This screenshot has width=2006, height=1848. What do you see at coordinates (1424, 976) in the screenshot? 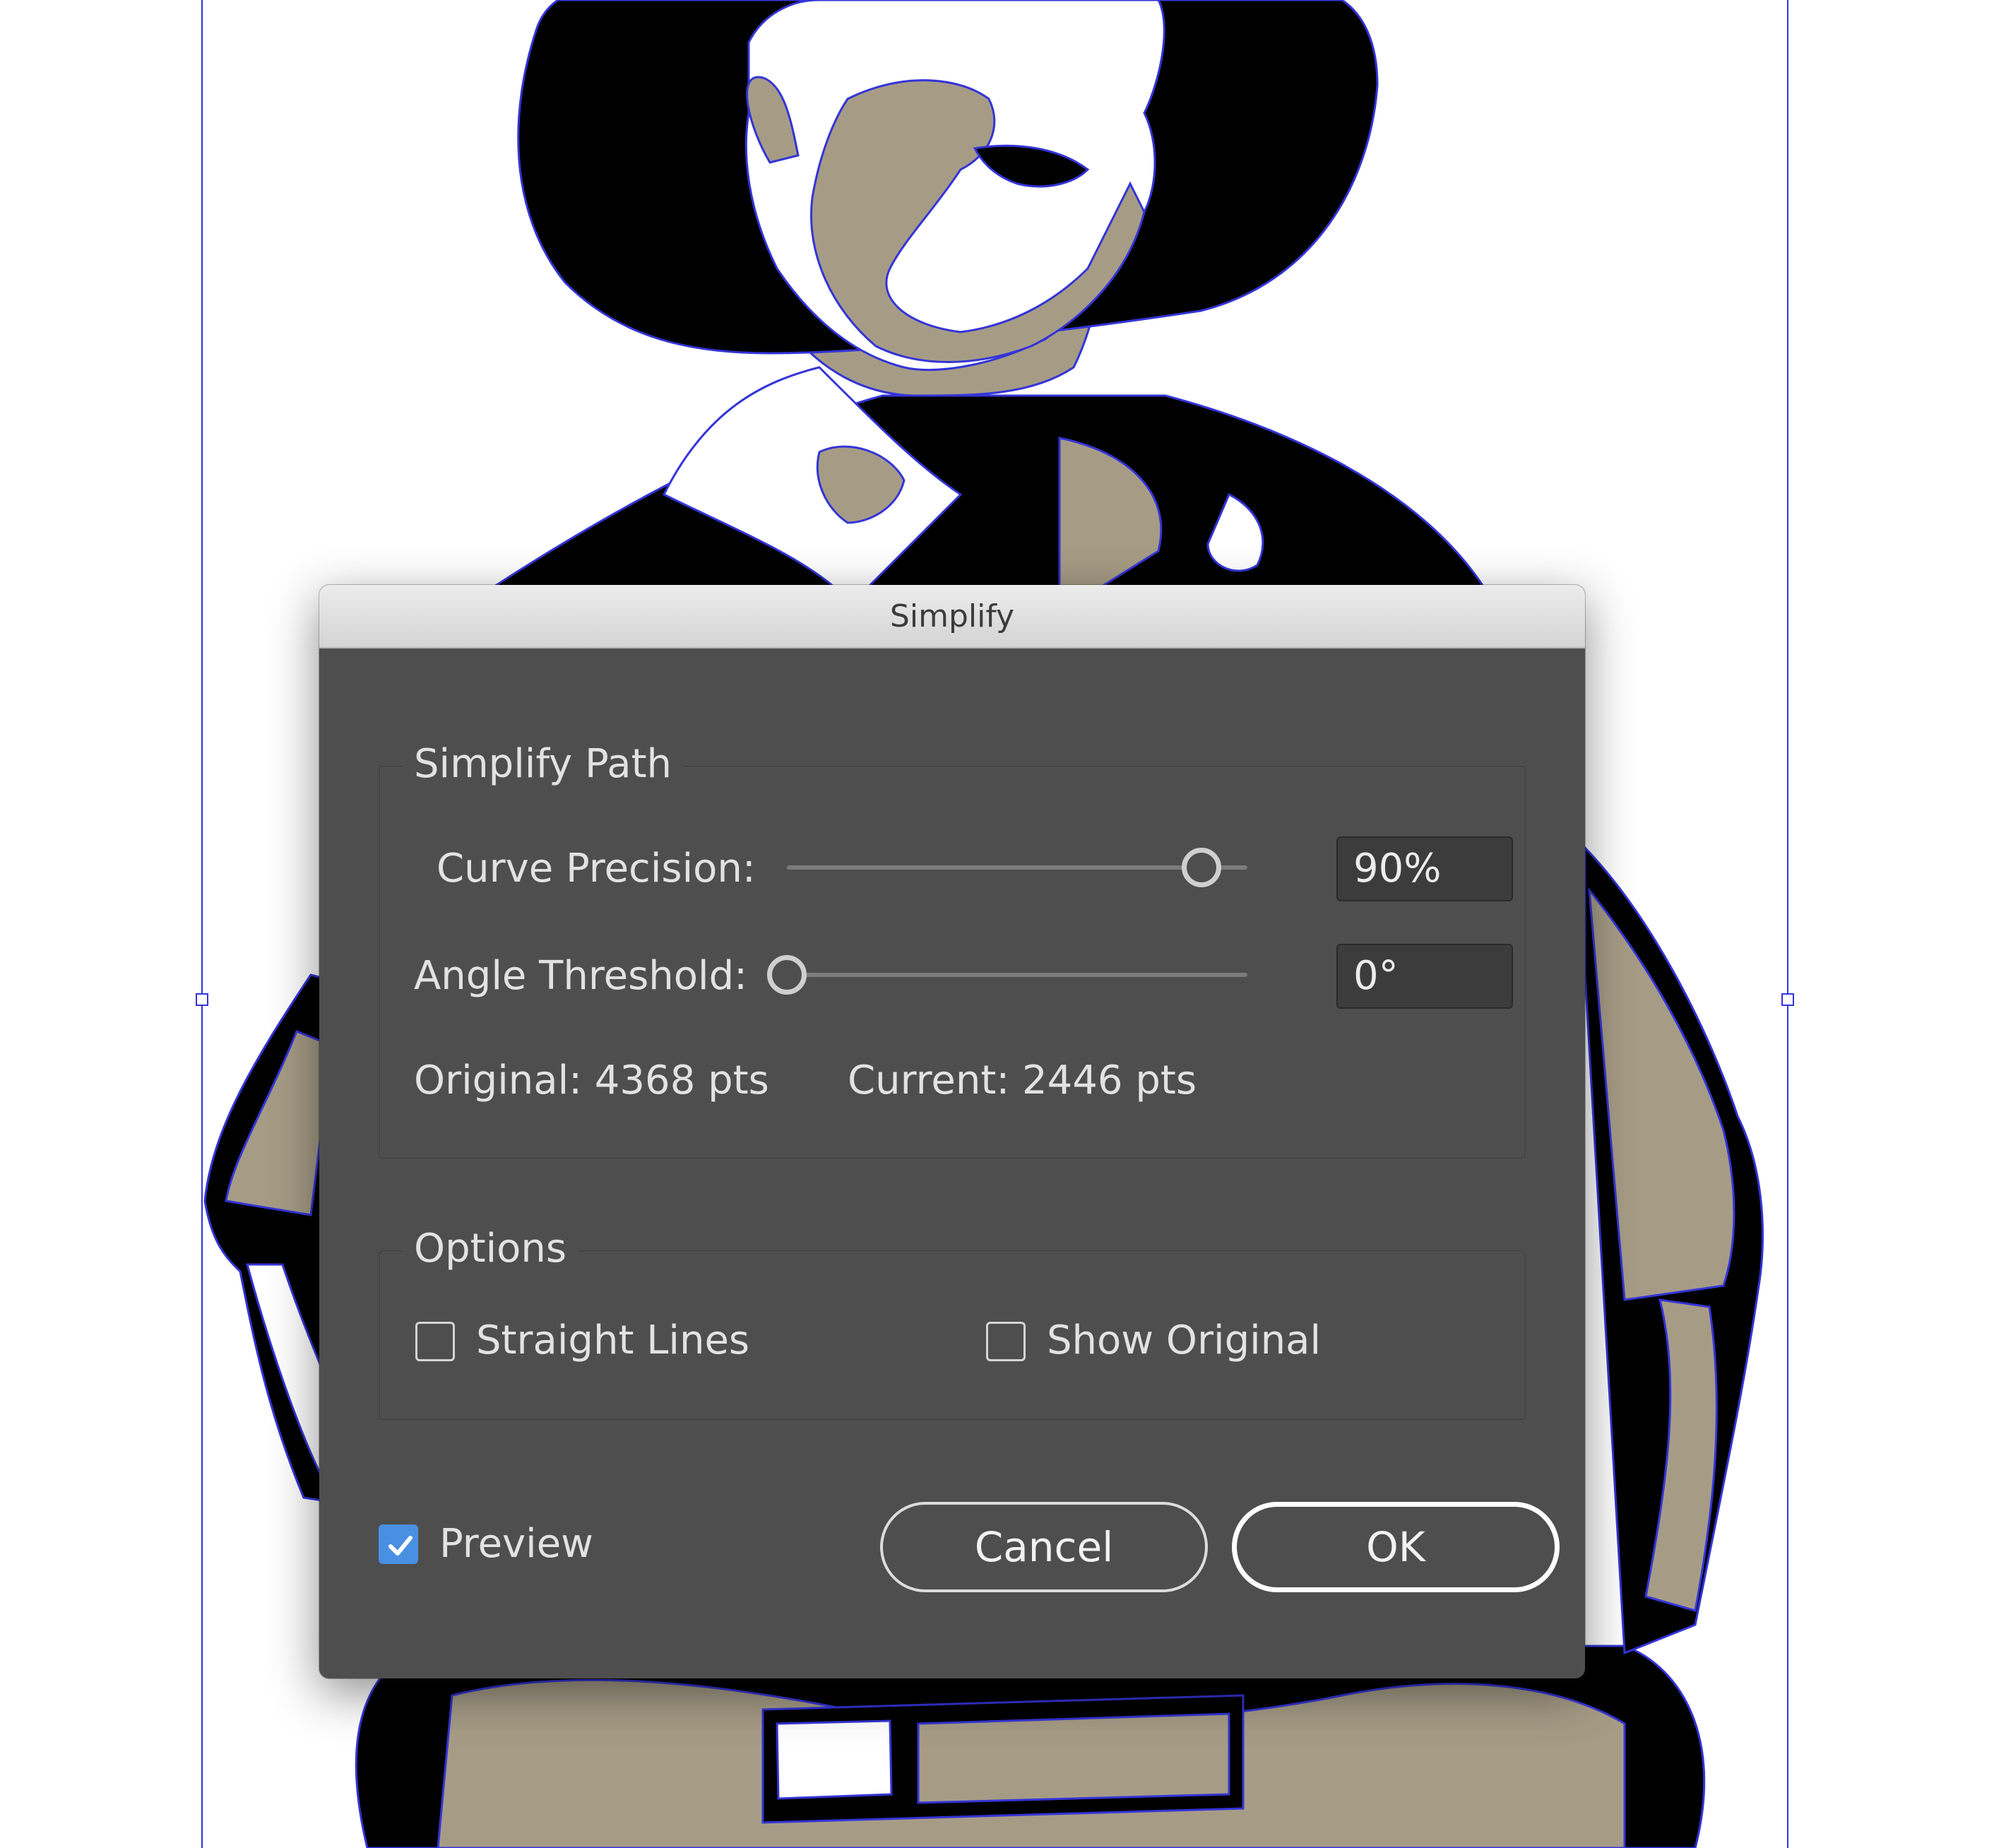
I see `angle-threshold-input: 0°` at bounding box center [1424, 976].